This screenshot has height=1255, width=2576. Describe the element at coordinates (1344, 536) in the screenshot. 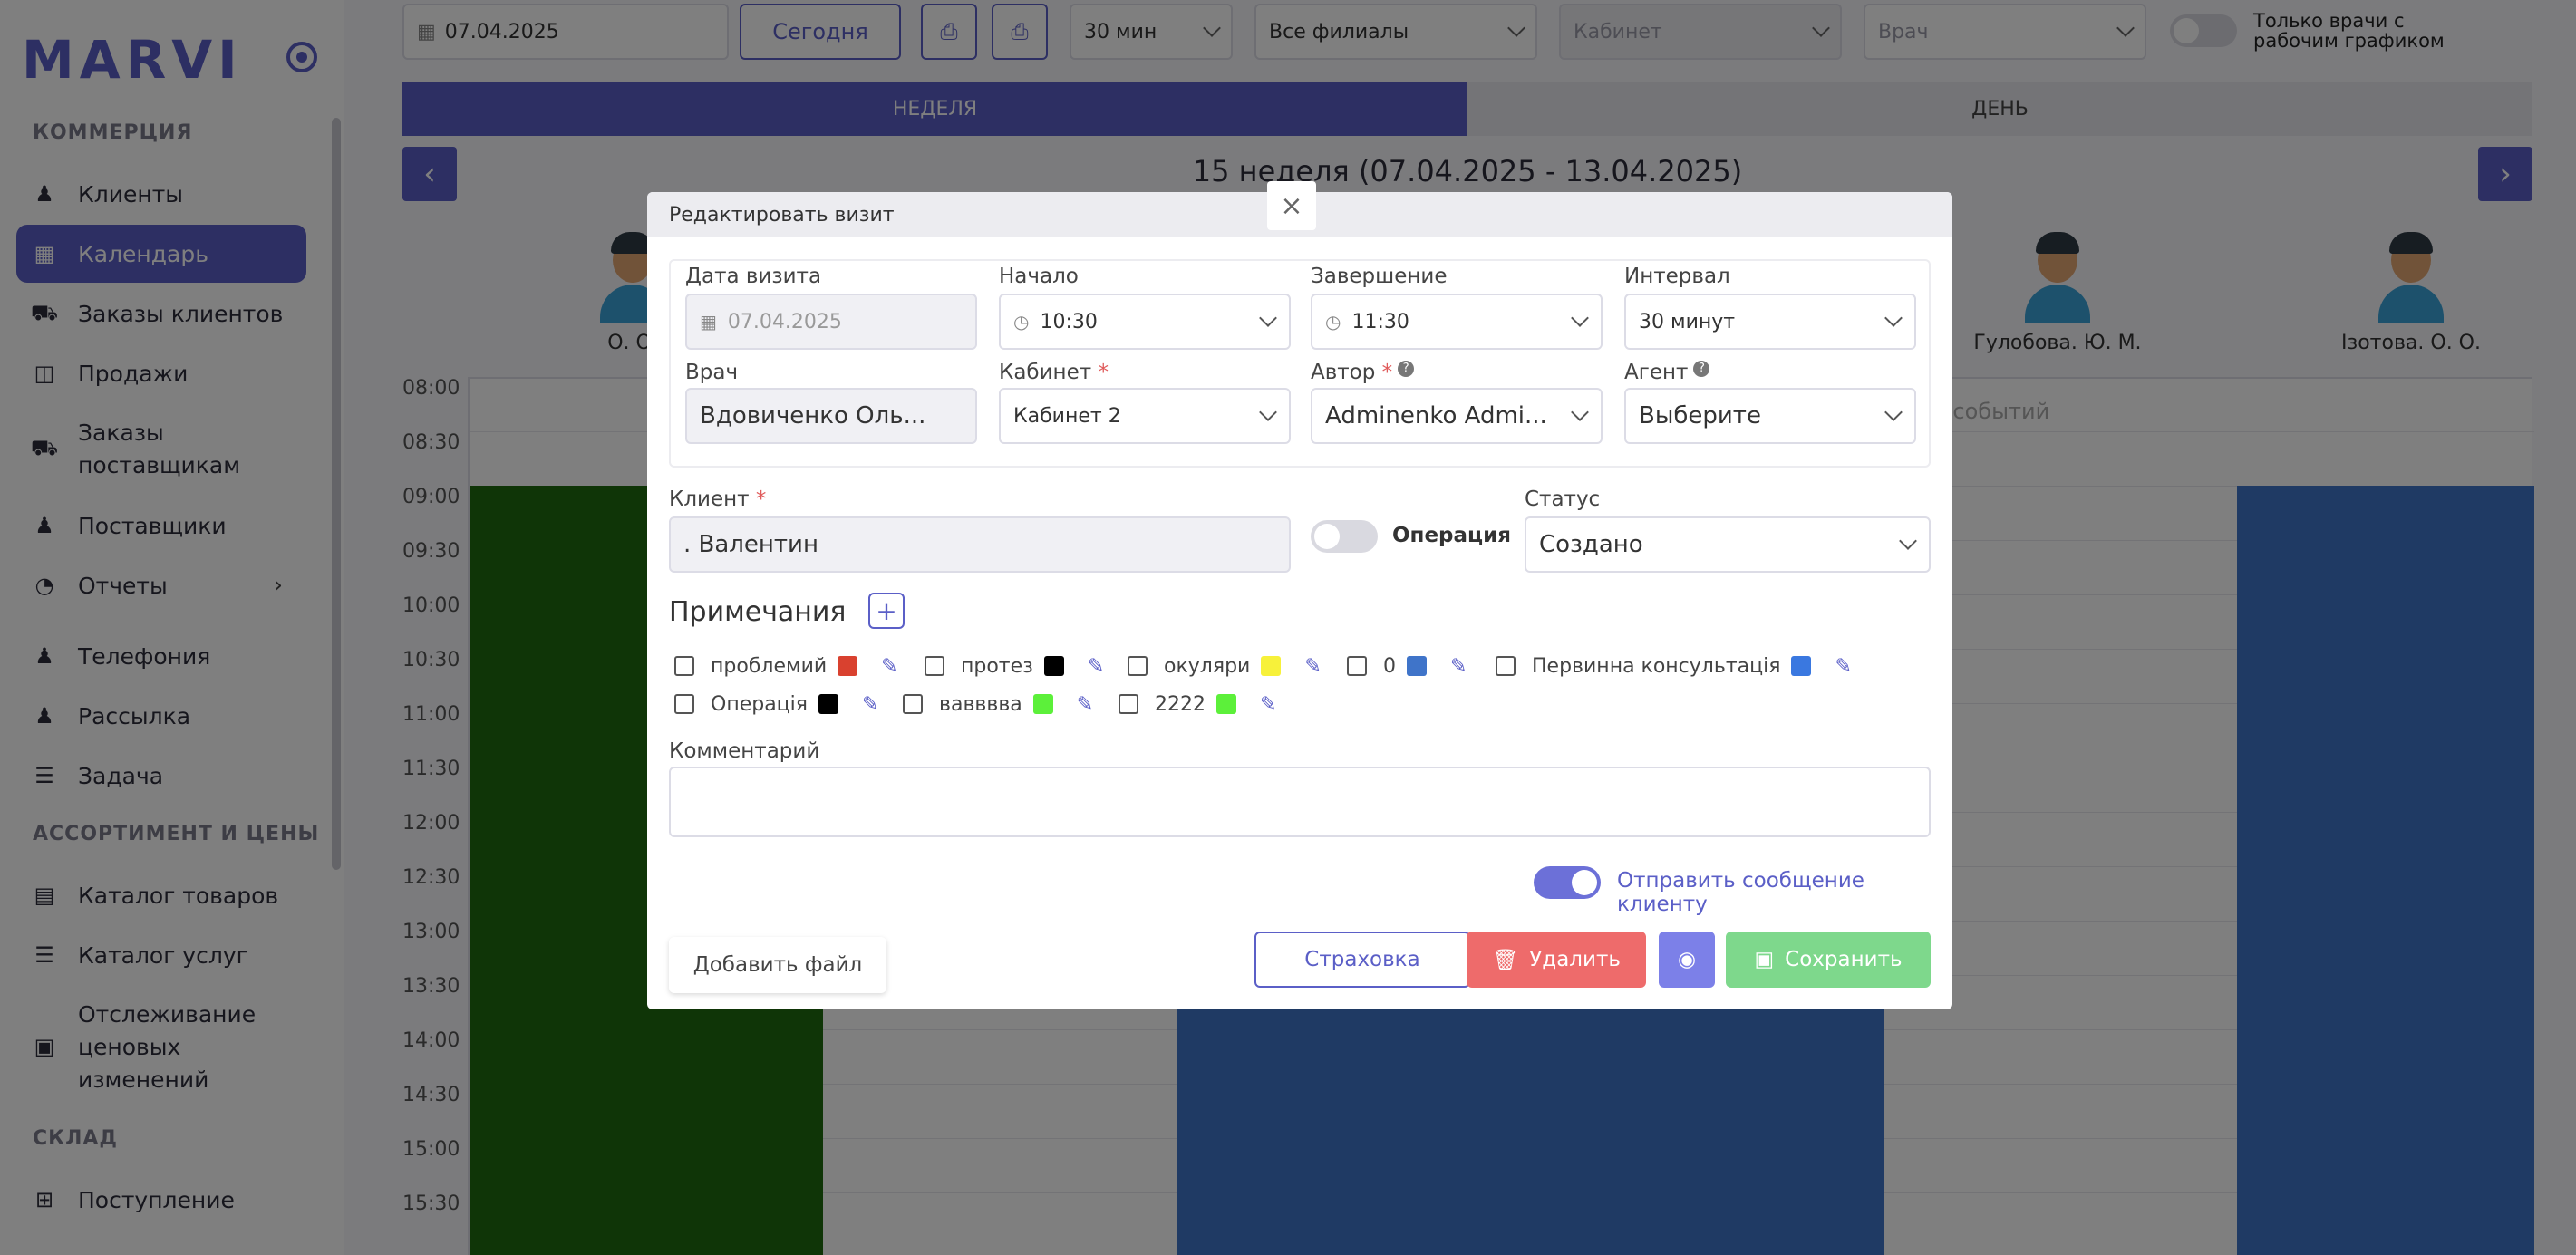

I see `operation-toggle` at that location.